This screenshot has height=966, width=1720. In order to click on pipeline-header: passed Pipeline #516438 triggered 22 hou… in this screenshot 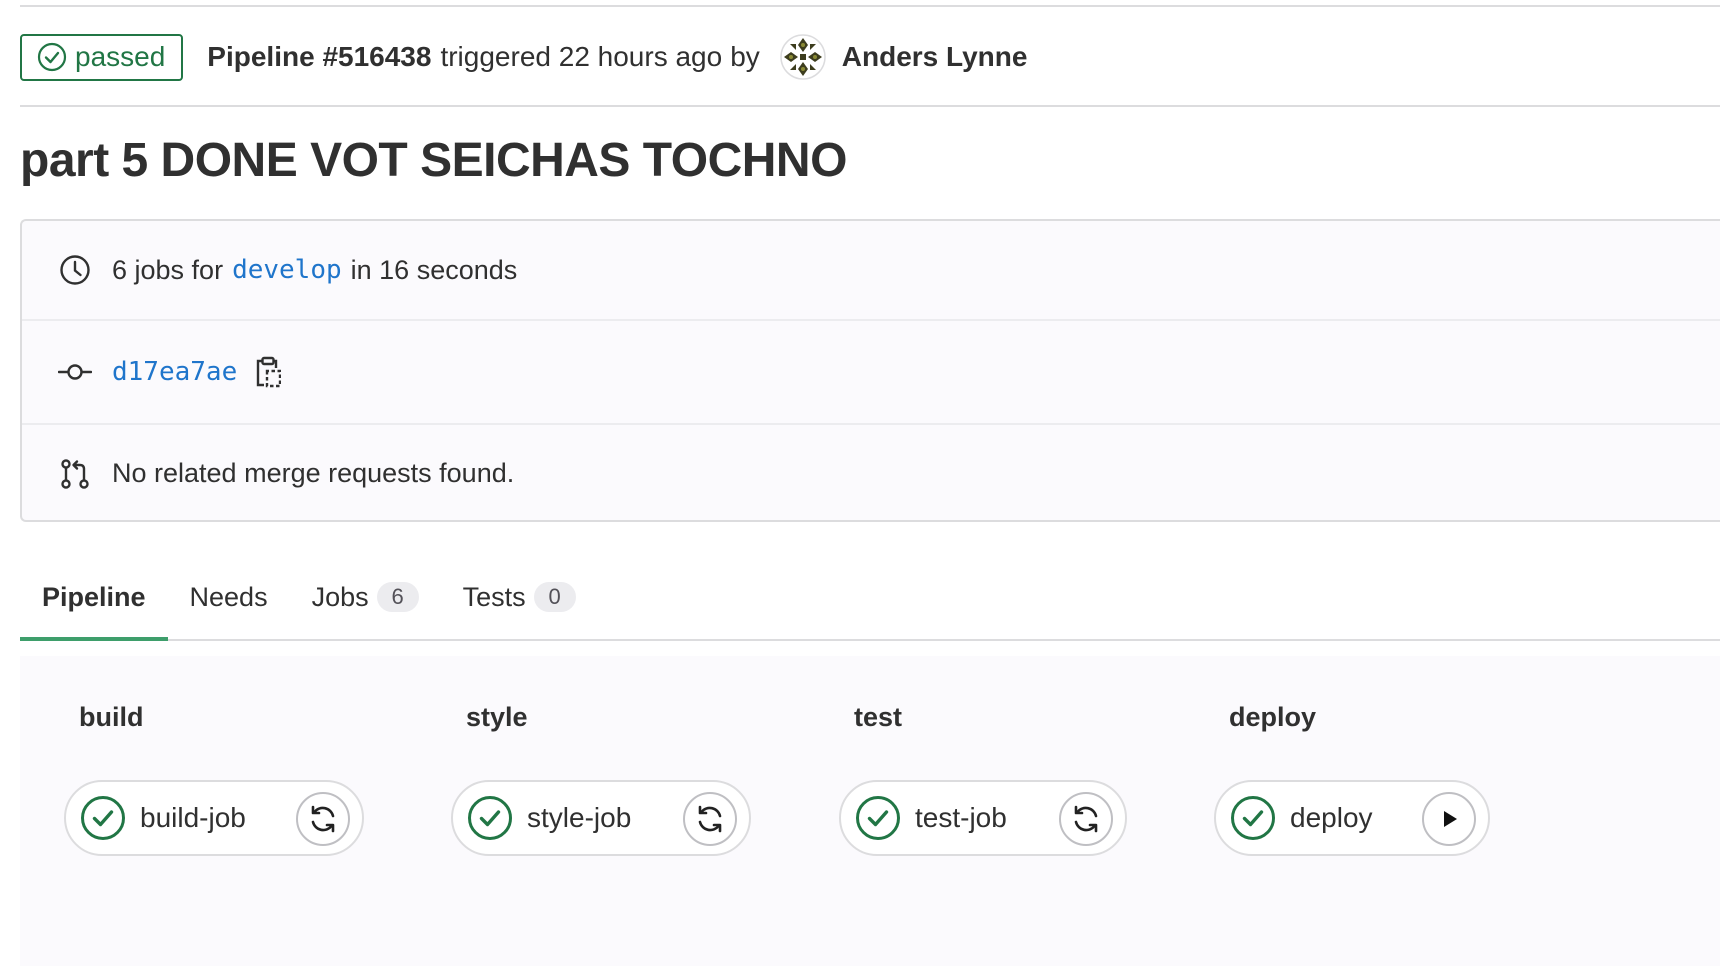, I will do `click(870, 57)`.